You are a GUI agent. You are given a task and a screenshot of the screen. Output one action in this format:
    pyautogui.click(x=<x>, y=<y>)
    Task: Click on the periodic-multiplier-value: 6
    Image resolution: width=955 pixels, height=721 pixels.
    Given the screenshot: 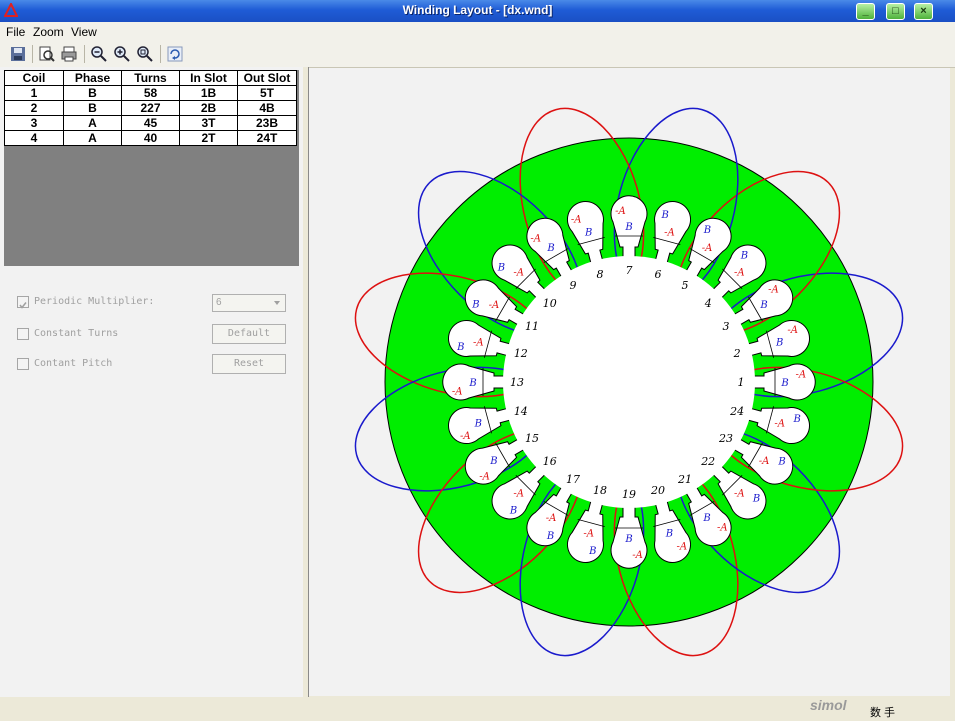 What is the action you would take?
    pyautogui.click(x=219, y=302)
    